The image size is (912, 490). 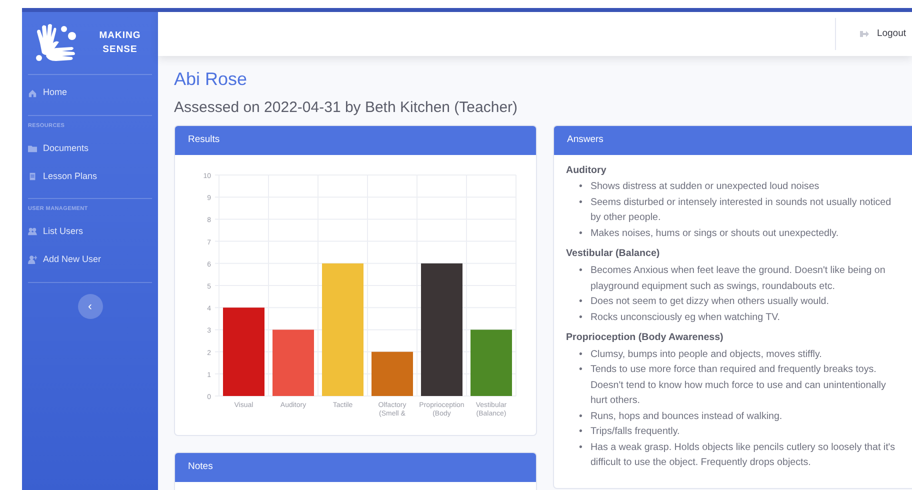 I want to click on answer-item: Rocks unconsciously eg when watching TV., so click(x=685, y=317).